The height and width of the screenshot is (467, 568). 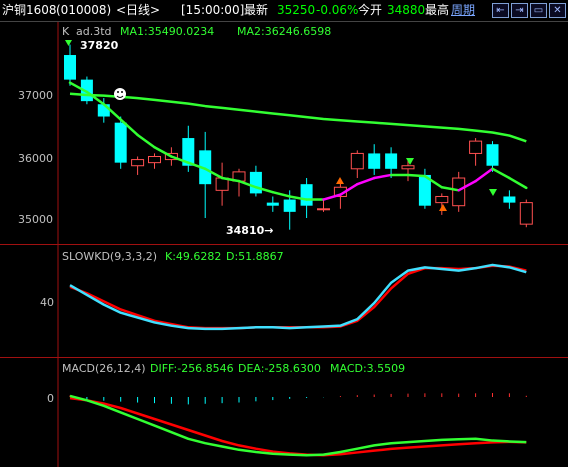 What do you see at coordinates (192, 368) in the screenshot?
I see `diff-label: DIFF:-256.8546` at bounding box center [192, 368].